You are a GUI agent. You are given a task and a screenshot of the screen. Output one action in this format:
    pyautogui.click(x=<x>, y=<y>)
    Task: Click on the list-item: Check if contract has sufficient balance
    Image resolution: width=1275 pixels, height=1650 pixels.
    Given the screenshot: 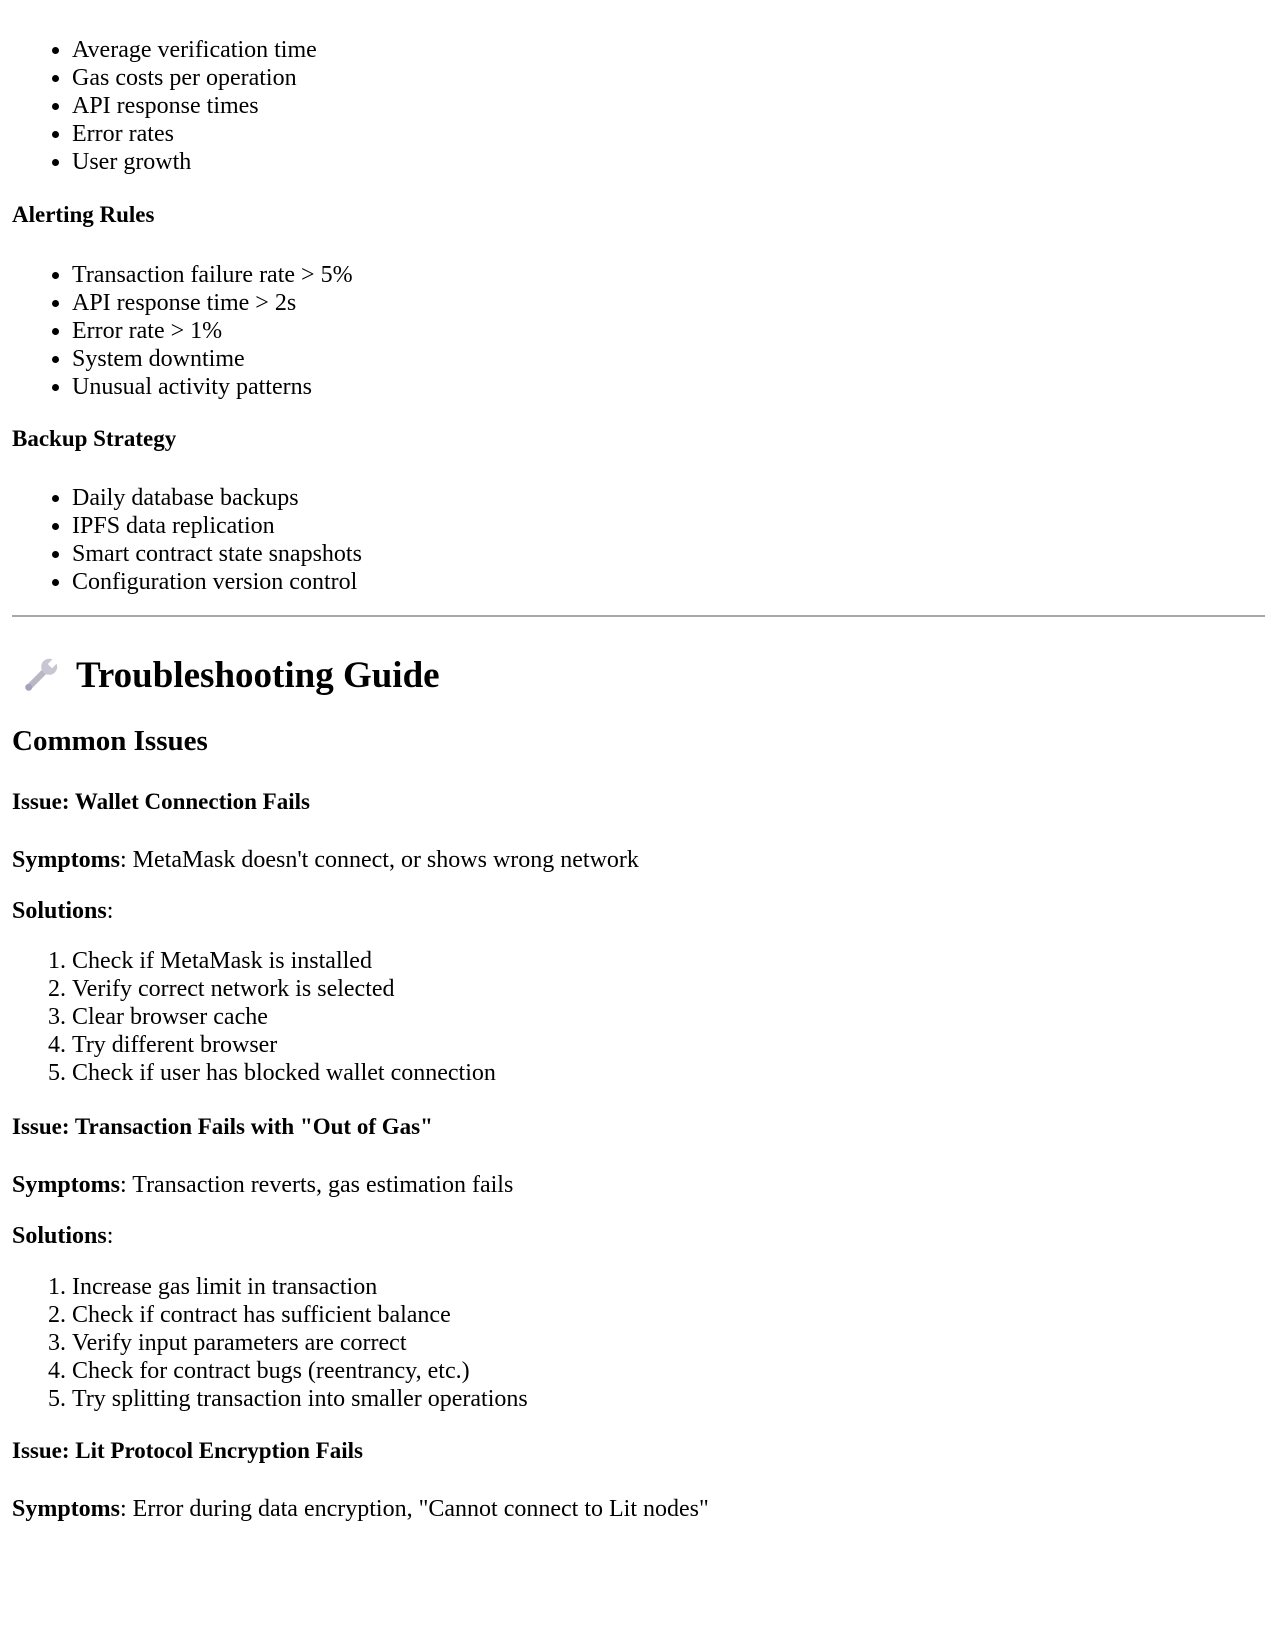 What is the action you would take?
    pyautogui.click(x=300, y=1315)
    